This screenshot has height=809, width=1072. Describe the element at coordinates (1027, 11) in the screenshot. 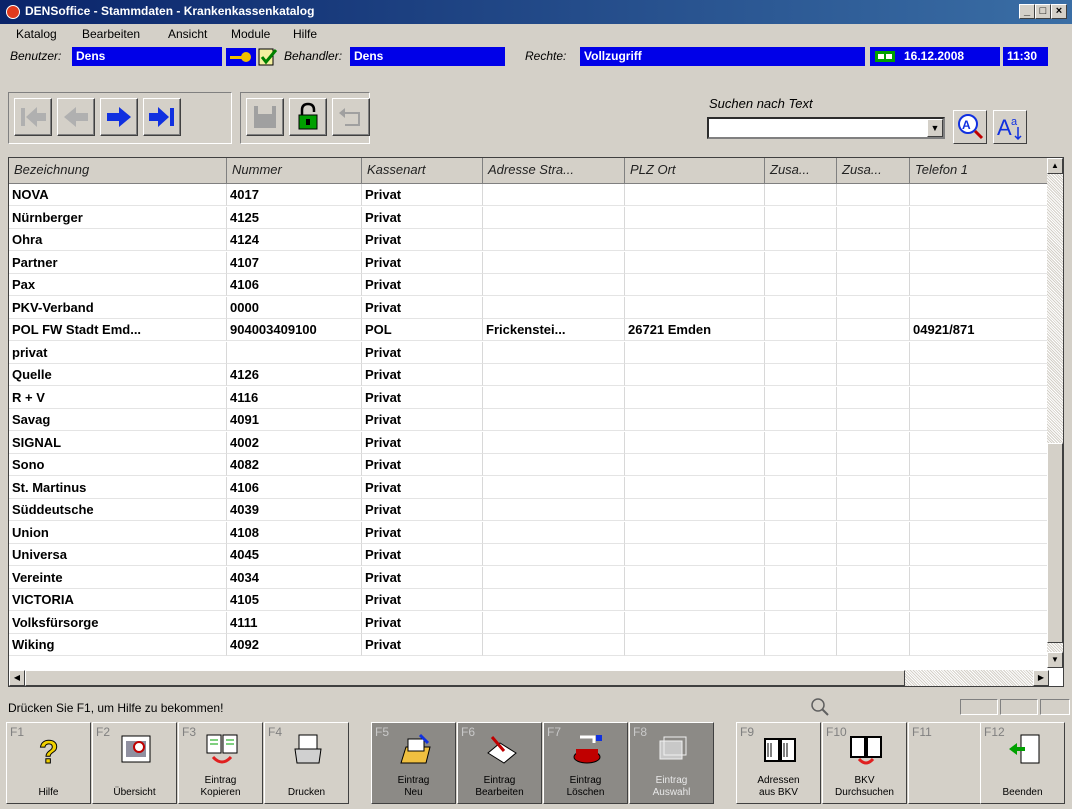

I see `minimize-button: _` at that location.